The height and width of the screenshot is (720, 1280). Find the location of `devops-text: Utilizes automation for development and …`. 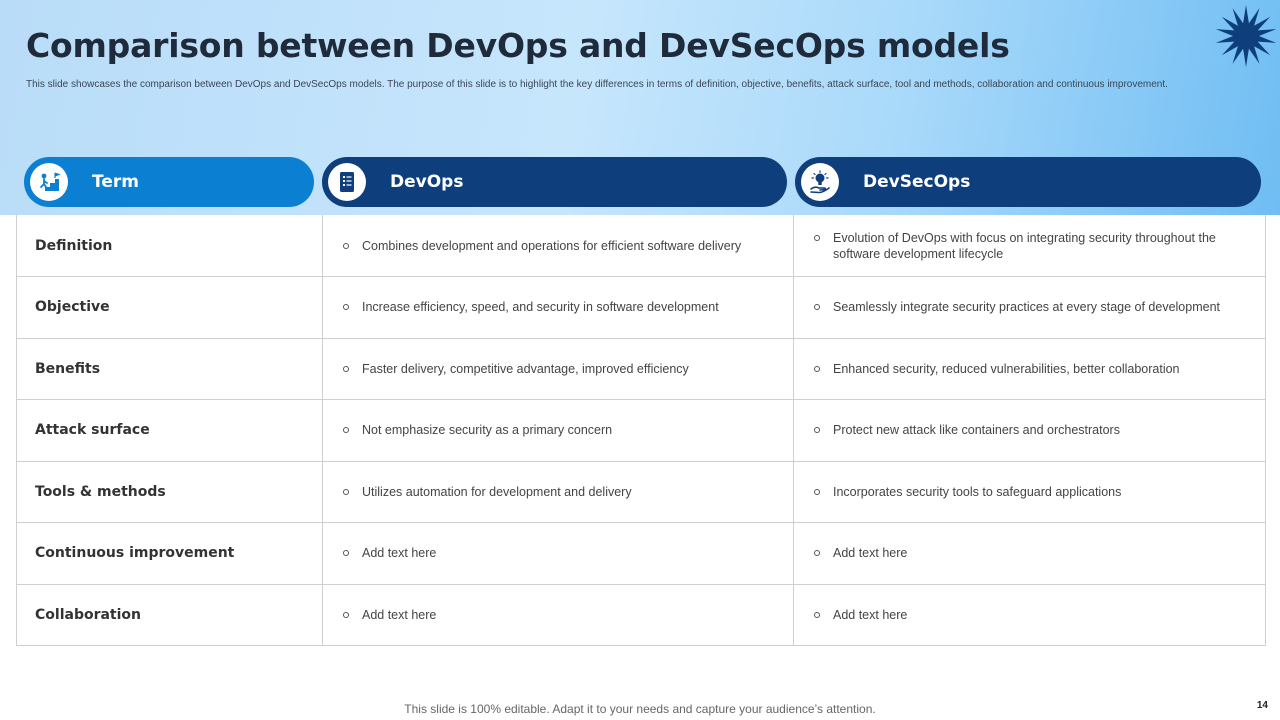

devops-text: Utilizes automation for development and … is located at coordinates (497, 491).